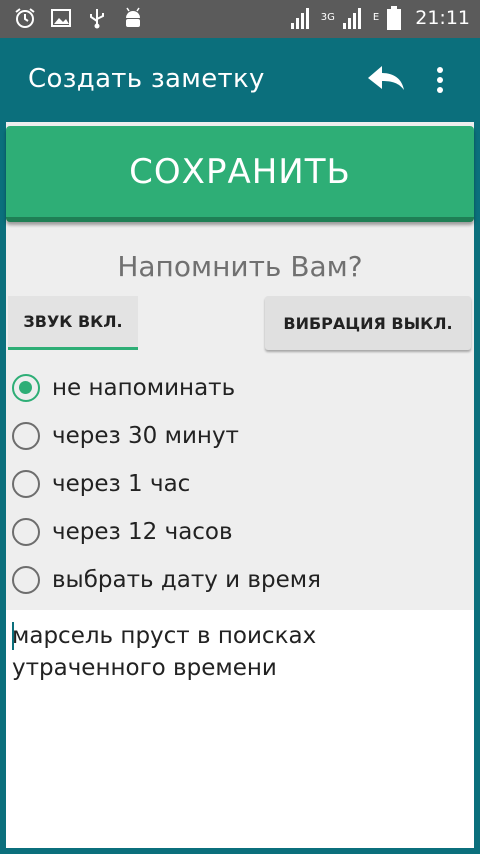 The image size is (480, 854). Describe the element at coordinates (142, 532) in the screenshot. I see `radio-label: через 12 часов` at that location.